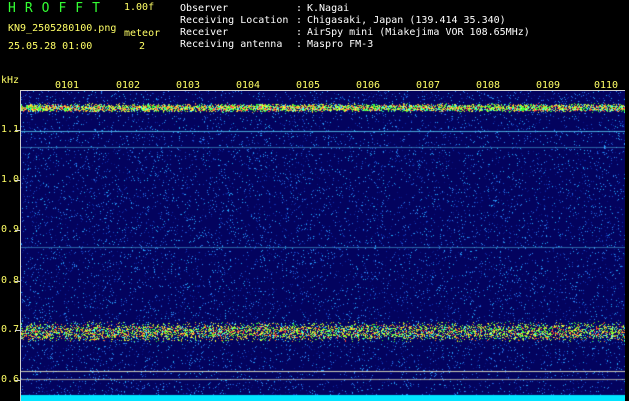  What do you see at coordinates (340, 44) in the screenshot?
I see `meta-value-antenna: Maspro FM-3` at bounding box center [340, 44].